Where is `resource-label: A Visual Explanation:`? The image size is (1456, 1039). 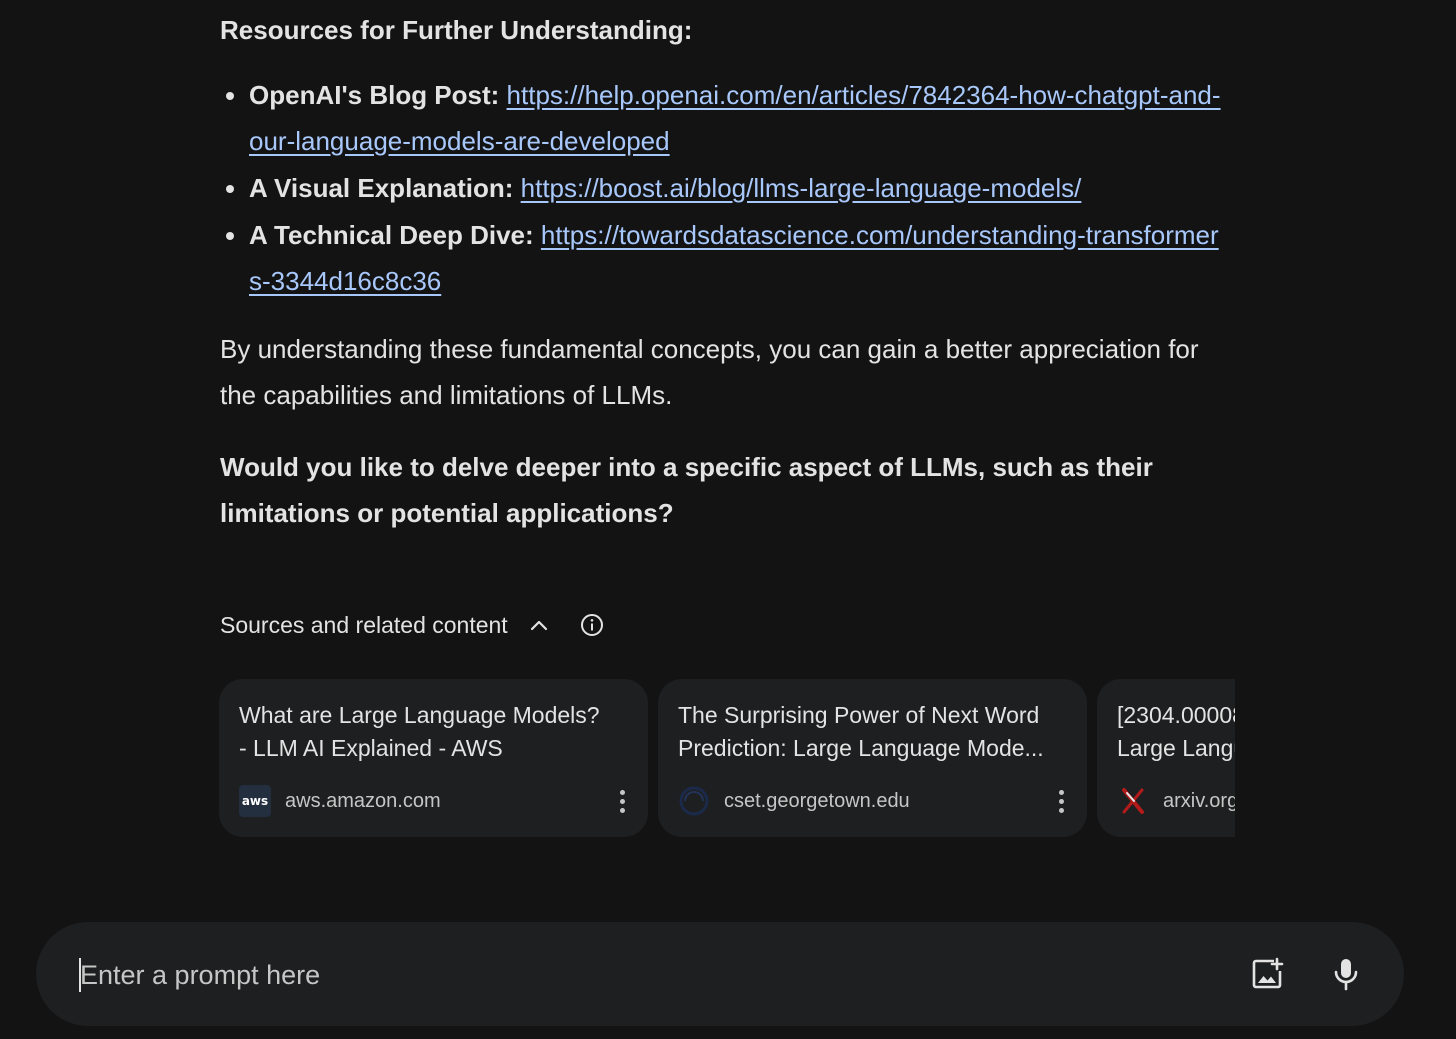 resource-label: A Visual Explanation: is located at coordinates (381, 188).